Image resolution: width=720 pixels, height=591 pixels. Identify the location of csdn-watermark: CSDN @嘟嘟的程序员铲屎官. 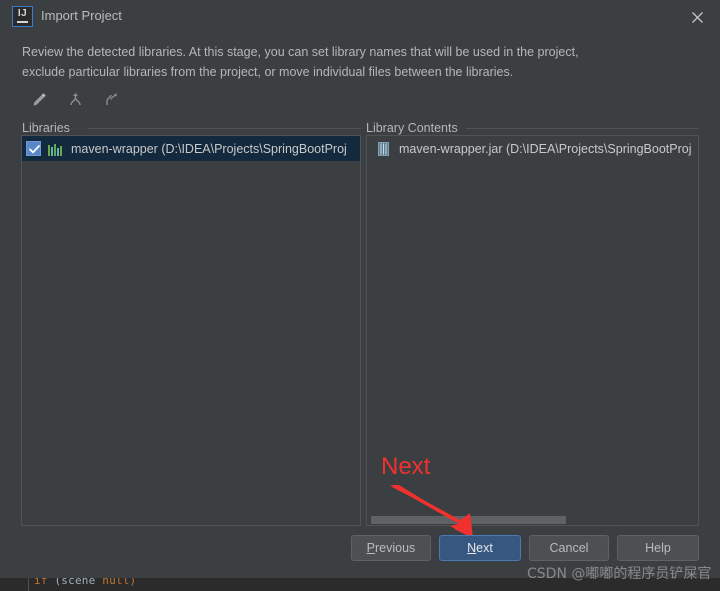
(619, 574).